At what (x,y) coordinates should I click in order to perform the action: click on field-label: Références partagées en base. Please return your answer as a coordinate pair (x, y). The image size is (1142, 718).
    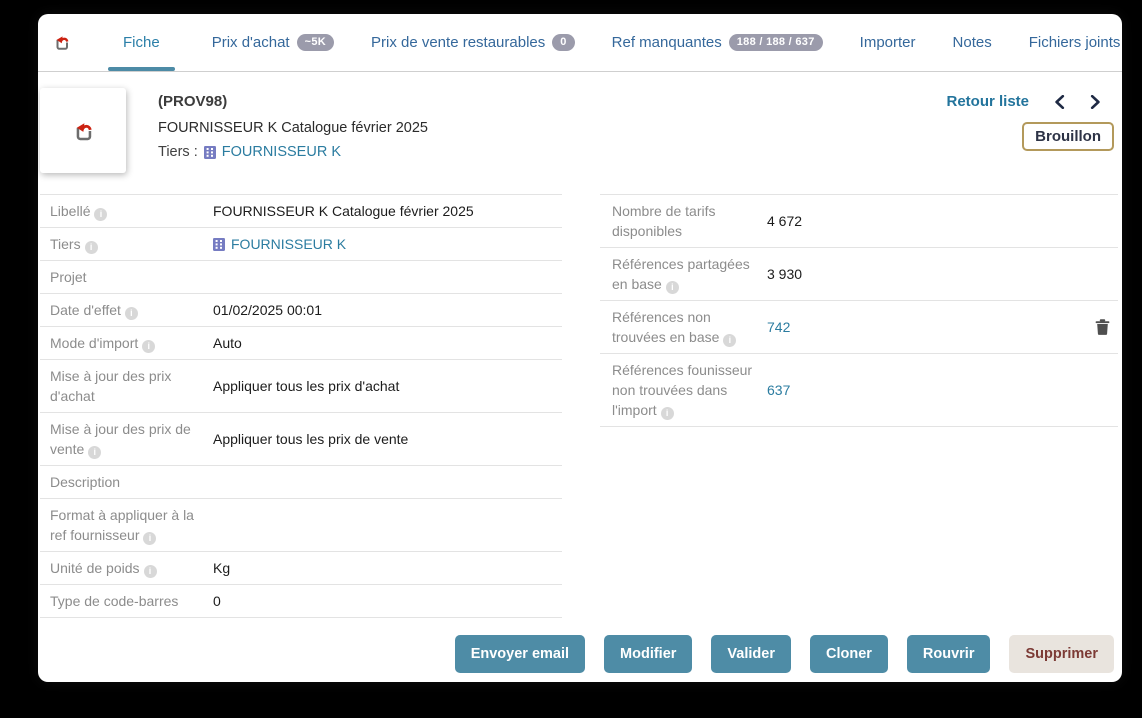
    Looking at the image, I should click on (689, 274).